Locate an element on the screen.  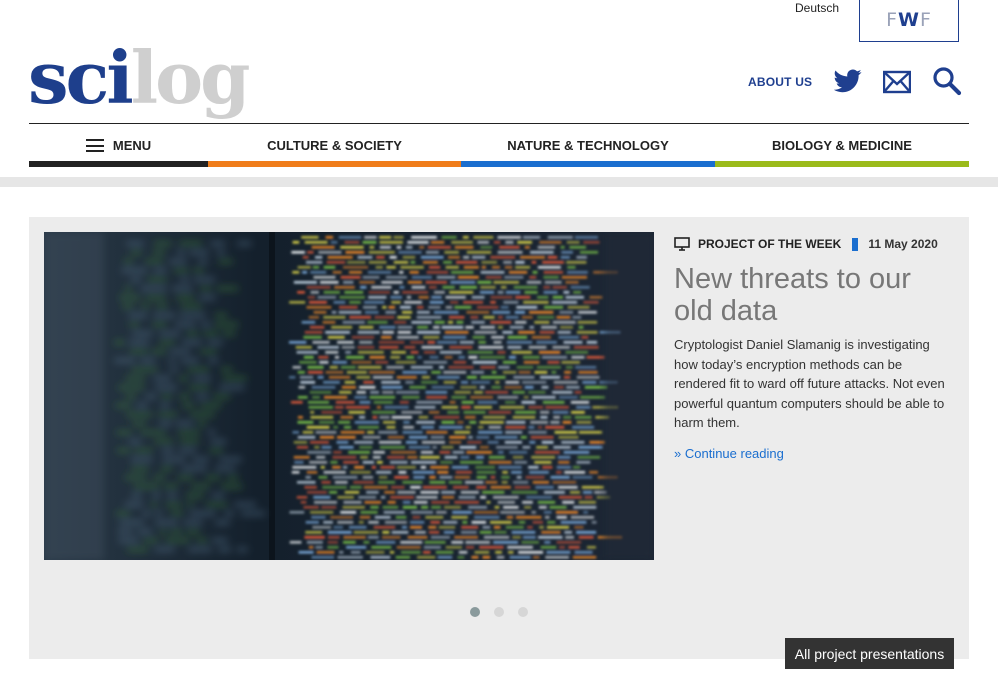
fwf-partner-logo: FWF is located at coordinates (909, 21).